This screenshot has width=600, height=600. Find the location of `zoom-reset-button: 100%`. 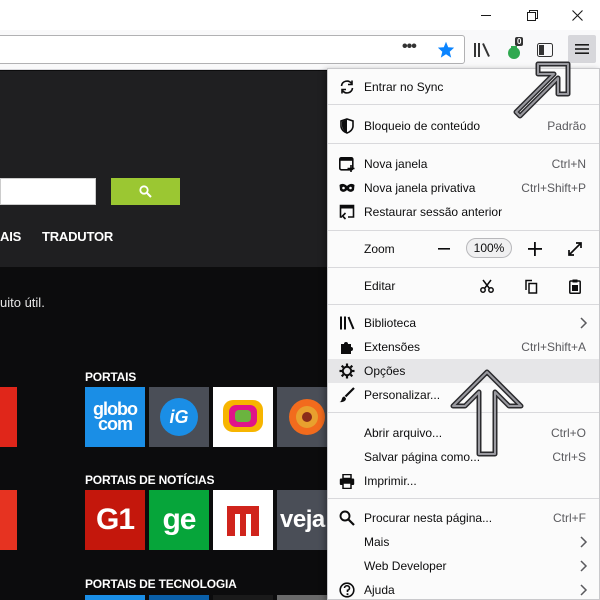

zoom-reset-button: 100% is located at coordinates (489, 248).